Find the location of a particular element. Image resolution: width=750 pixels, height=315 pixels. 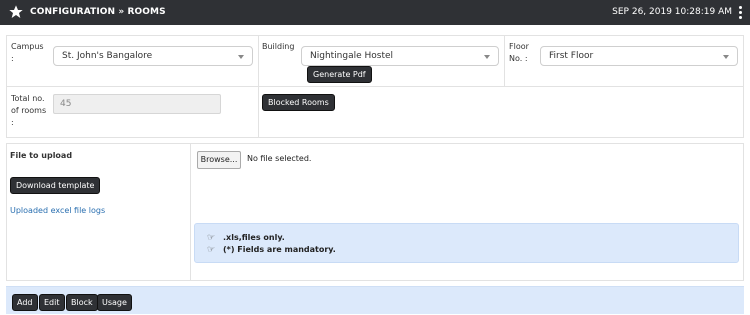

building-label: Building is located at coordinates (278, 46).